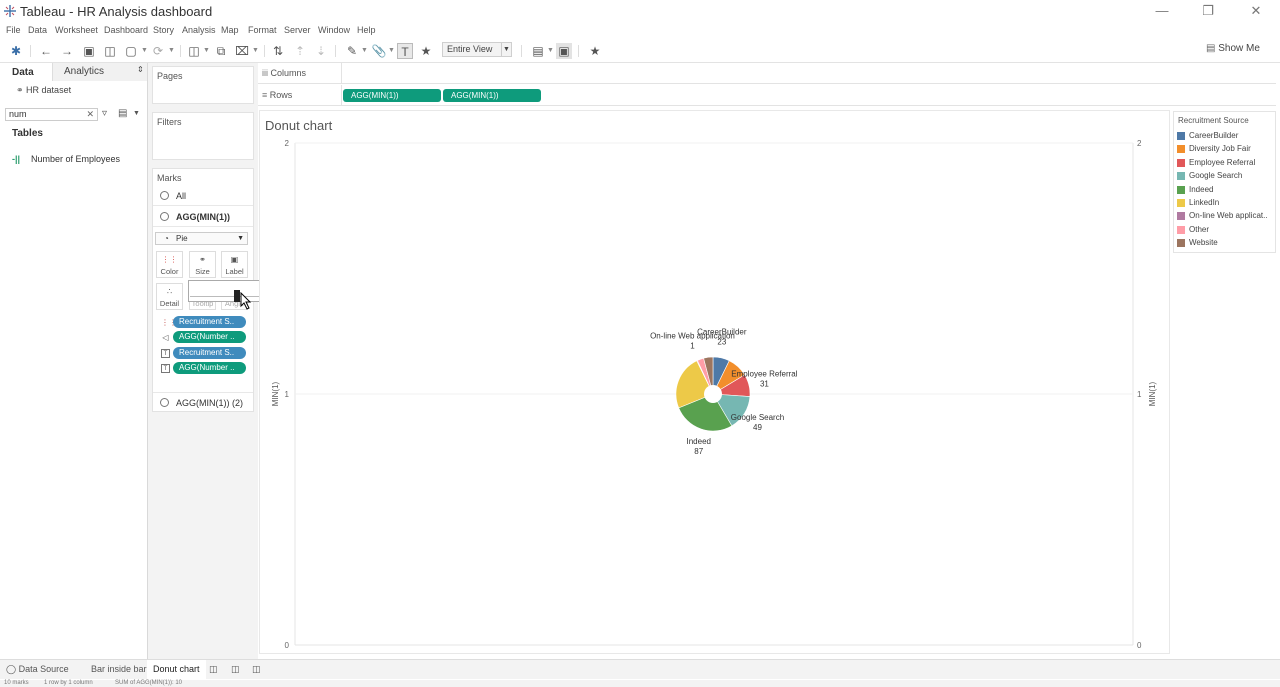 The width and height of the screenshot is (1280, 687). What do you see at coordinates (234, 264) in the screenshot?
I see `label-button: ▣ Label` at bounding box center [234, 264].